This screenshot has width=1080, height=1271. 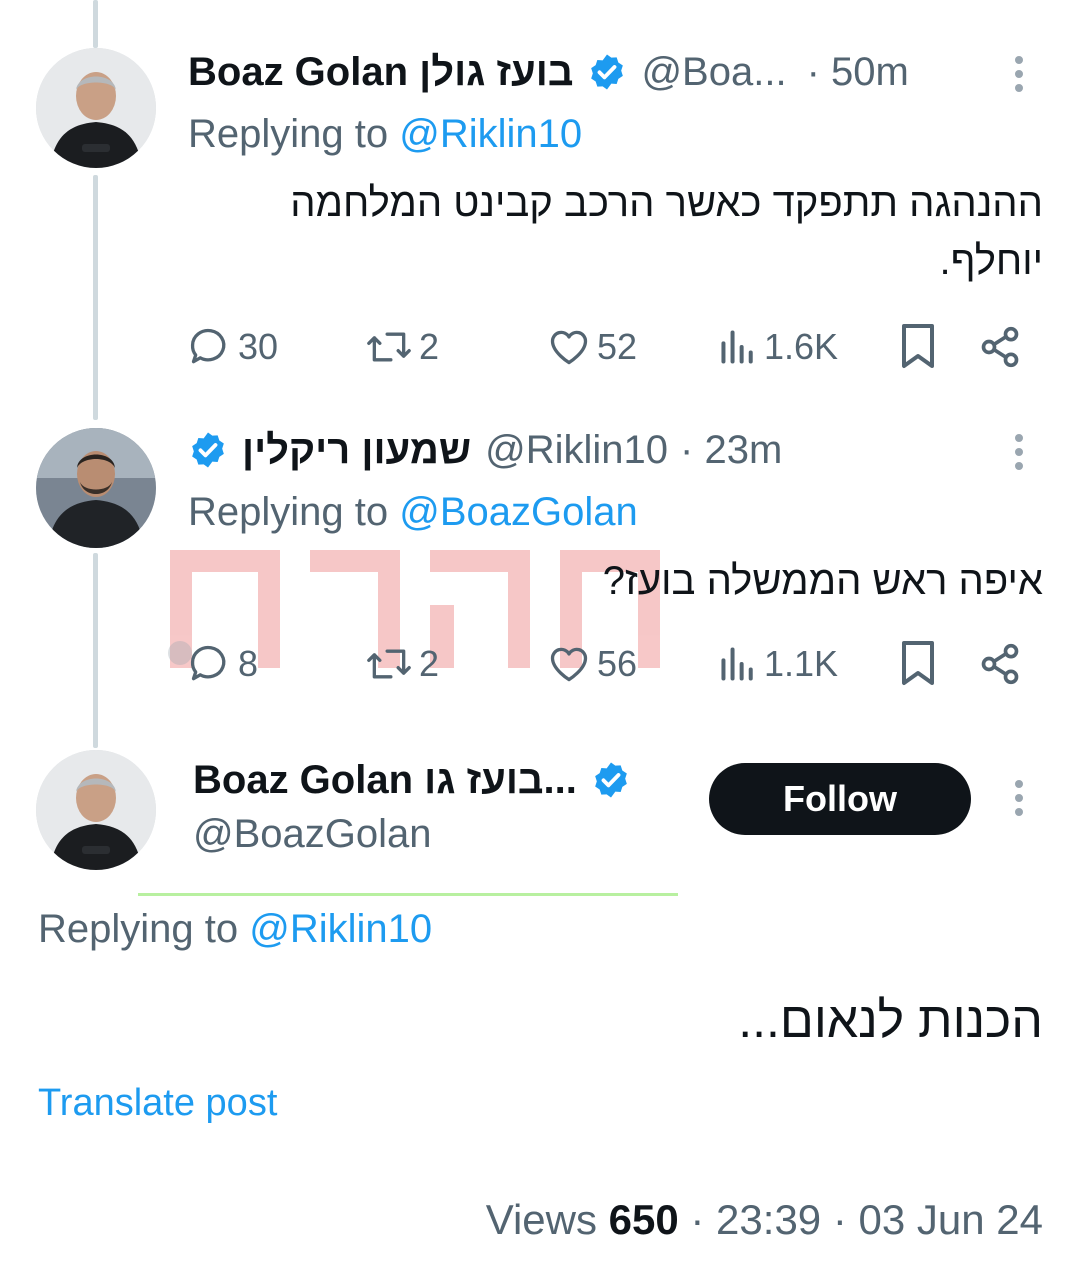 What do you see at coordinates (356, 450) in the screenshot?
I see `display-name: שמעון ריקלין` at bounding box center [356, 450].